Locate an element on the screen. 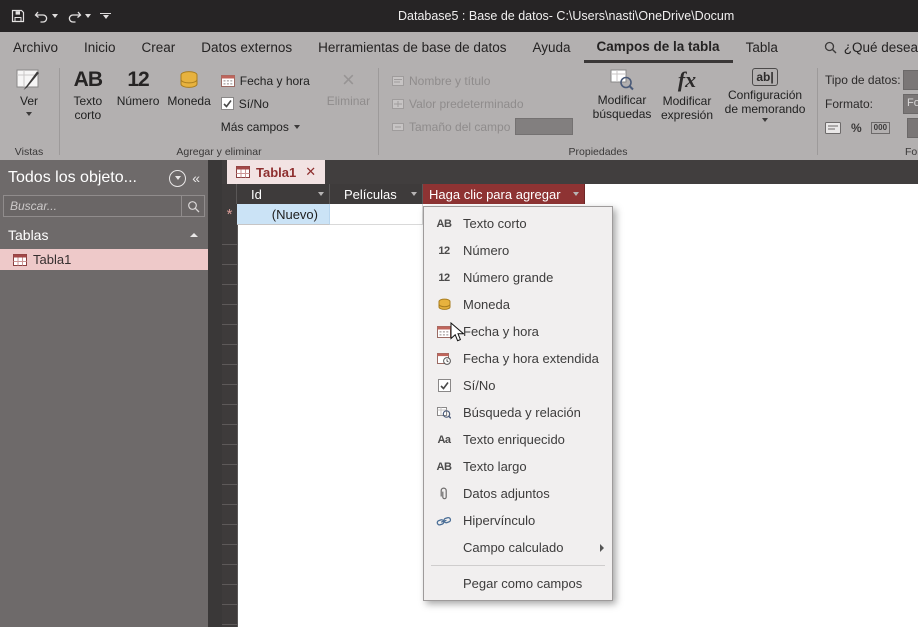 The width and height of the screenshot is (918, 627). menu-item-texto-largo: AB Texto largo is located at coordinates (518, 466).